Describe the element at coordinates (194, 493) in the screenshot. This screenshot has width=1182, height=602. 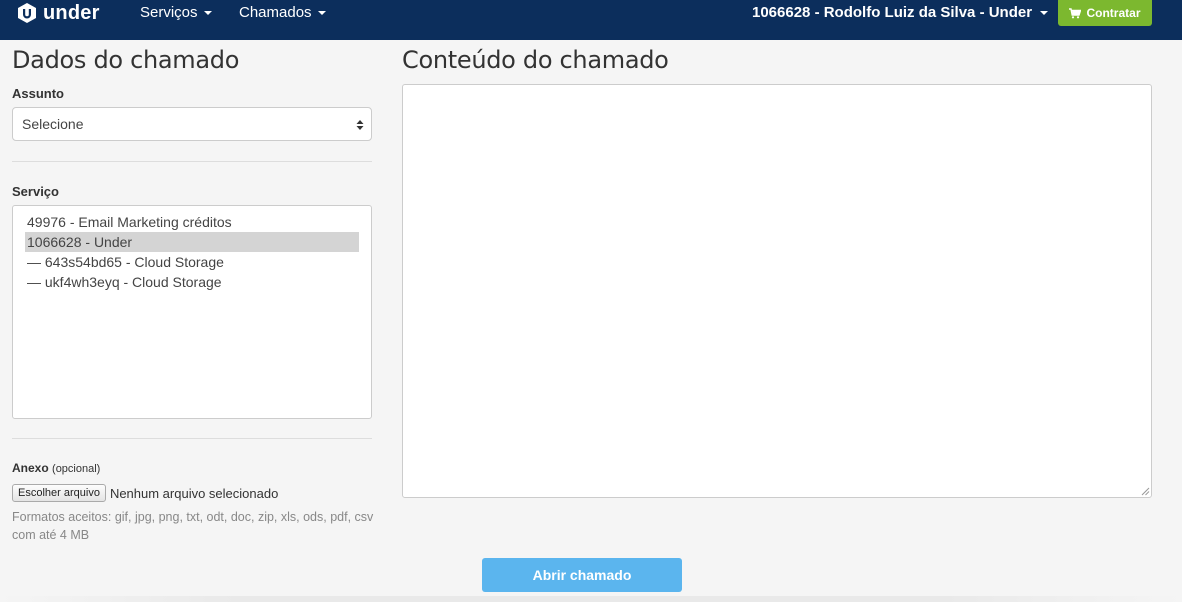
I see `file-status-text: Nenhum arquivo selecionado` at that location.